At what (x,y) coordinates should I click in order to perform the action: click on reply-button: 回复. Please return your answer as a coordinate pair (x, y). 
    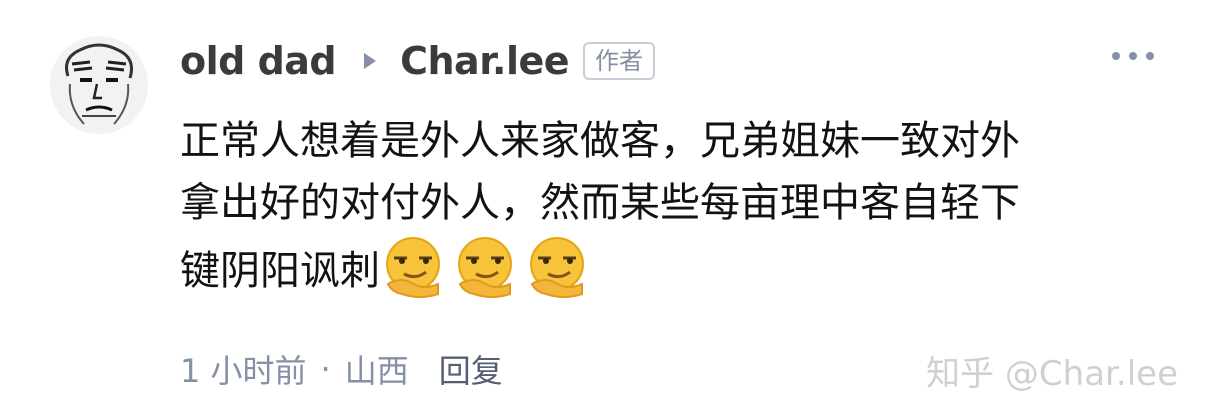
    Looking at the image, I should click on (471, 369).